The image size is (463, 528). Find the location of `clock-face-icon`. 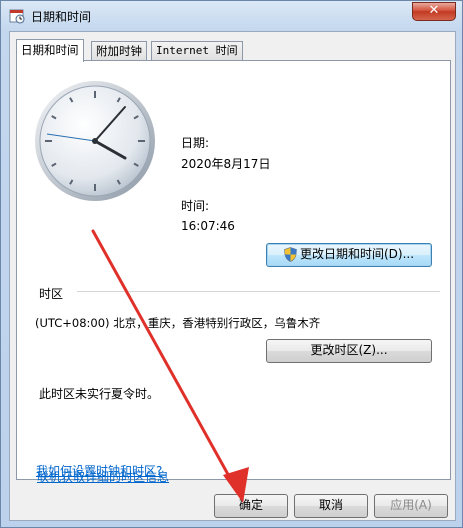

clock-face-icon is located at coordinates (95, 141).